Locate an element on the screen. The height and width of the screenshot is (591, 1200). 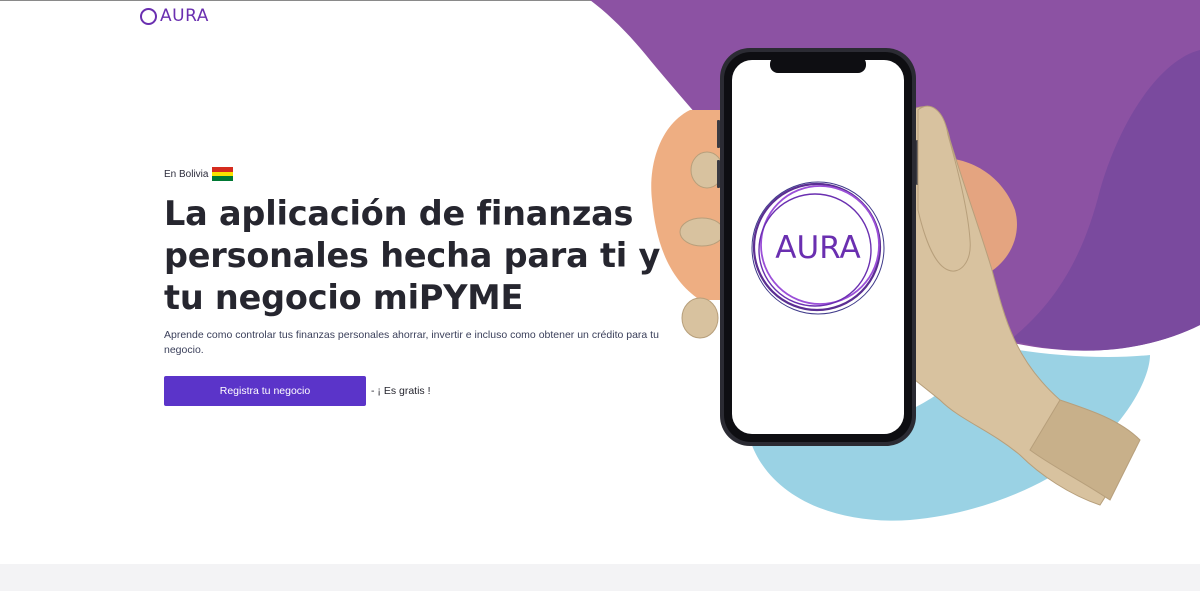
register-business-button: Registra tu negocio is located at coordinates (265, 391).